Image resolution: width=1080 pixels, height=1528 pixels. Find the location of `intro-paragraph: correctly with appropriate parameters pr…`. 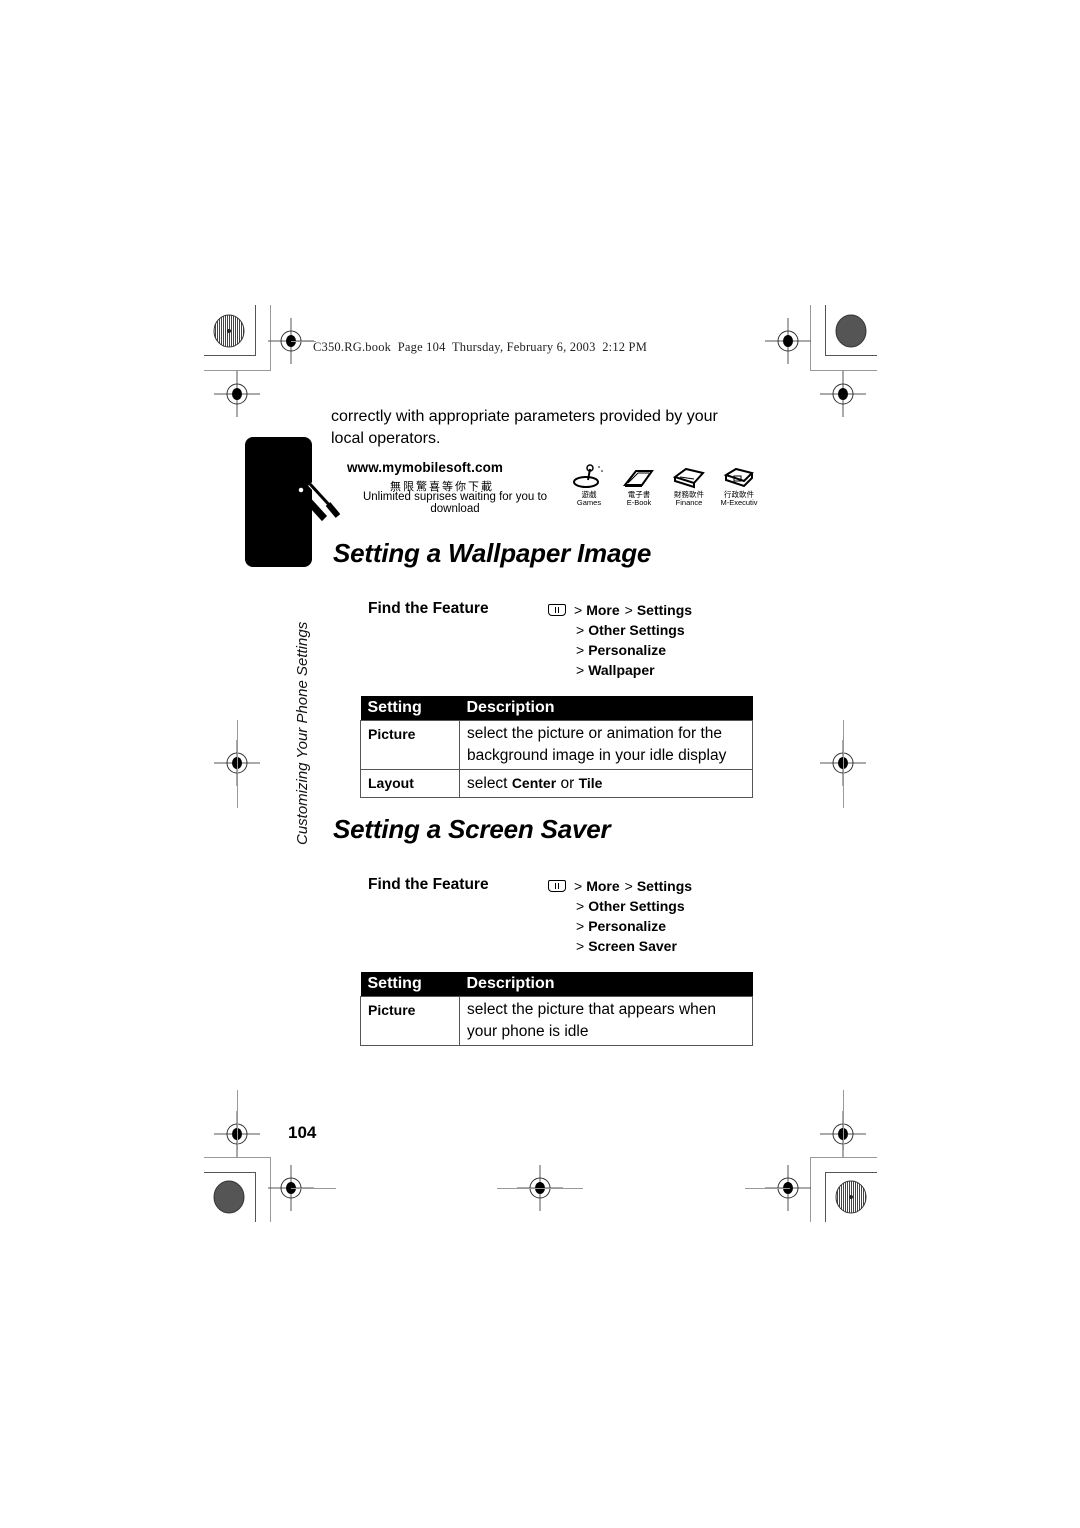

intro-paragraph: correctly with appropriate parameters pr… is located at coordinates (524, 427).